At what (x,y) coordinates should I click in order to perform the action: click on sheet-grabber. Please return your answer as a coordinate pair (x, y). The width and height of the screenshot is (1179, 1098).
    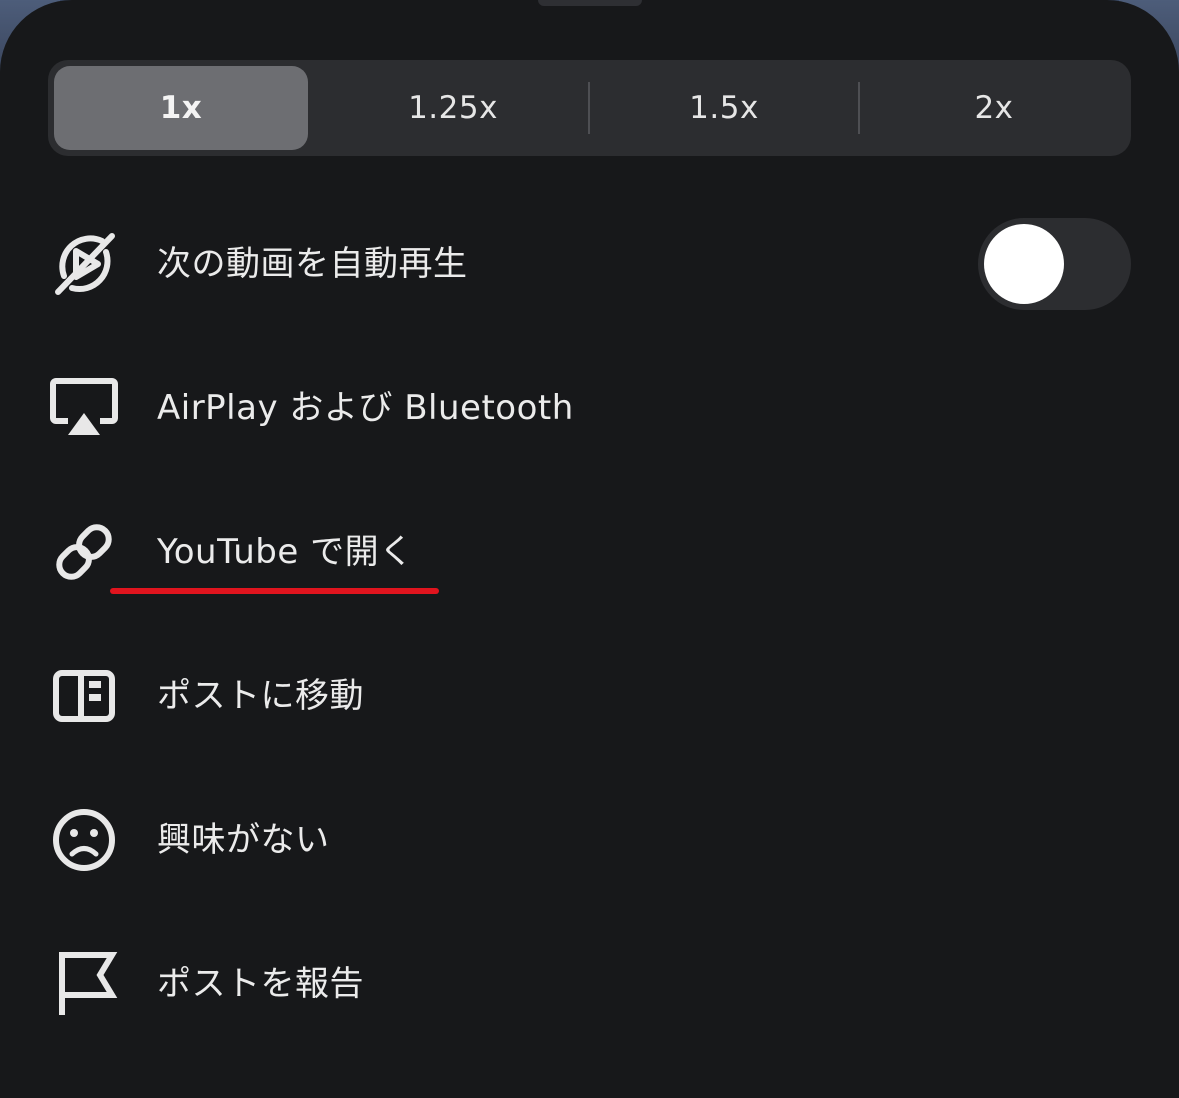
    Looking at the image, I should click on (590, 3).